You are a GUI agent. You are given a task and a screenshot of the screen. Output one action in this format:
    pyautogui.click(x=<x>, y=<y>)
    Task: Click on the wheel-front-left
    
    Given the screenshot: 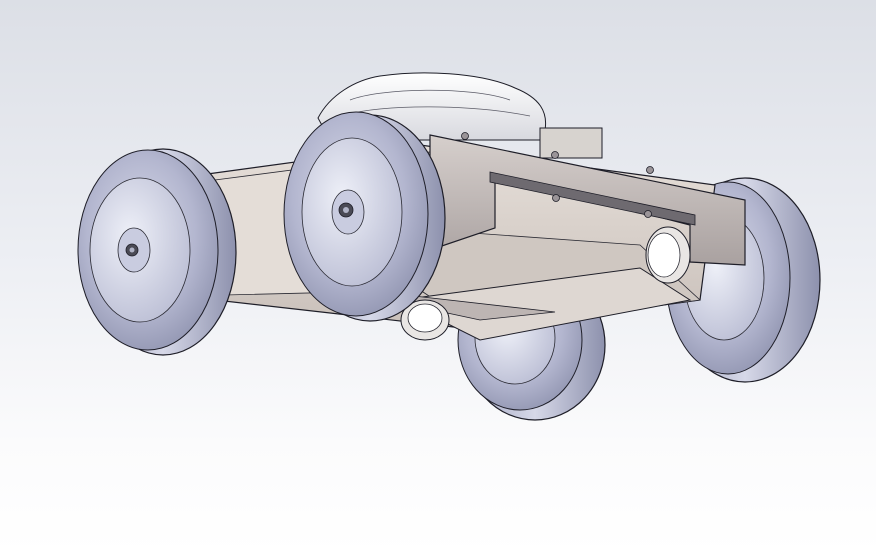 What is the action you would take?
    pyautogui.click(x=157, y=252)
    